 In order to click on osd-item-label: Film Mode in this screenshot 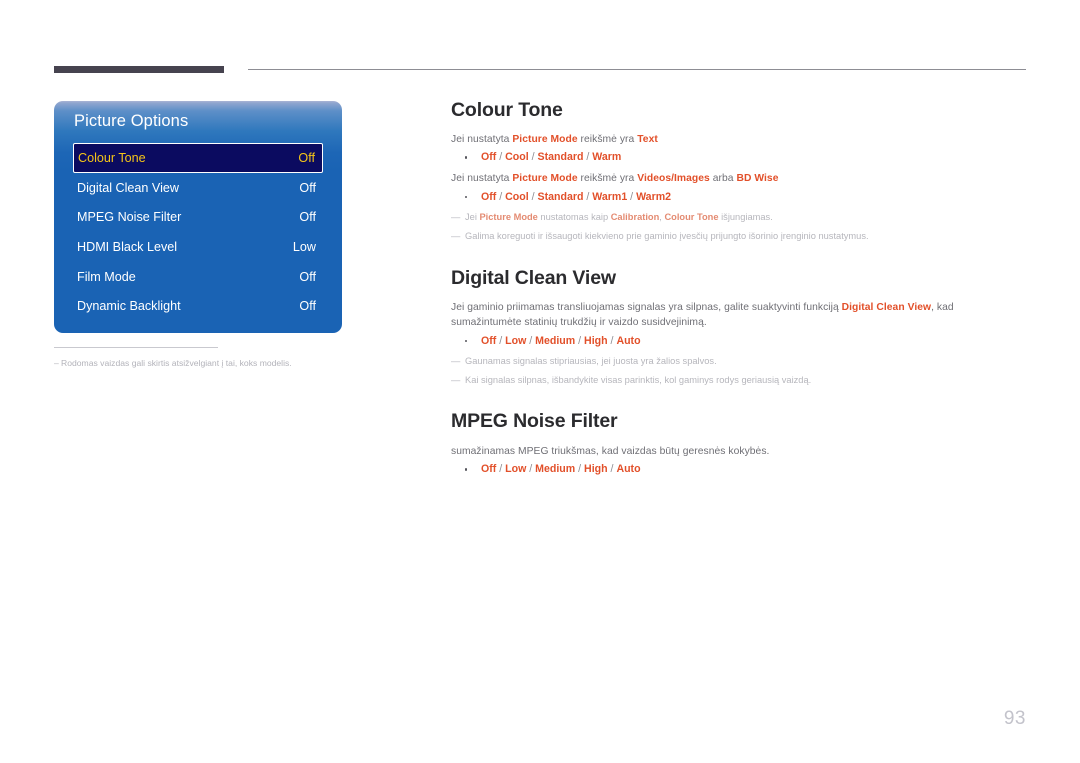, I will do `click(106, 276)`.